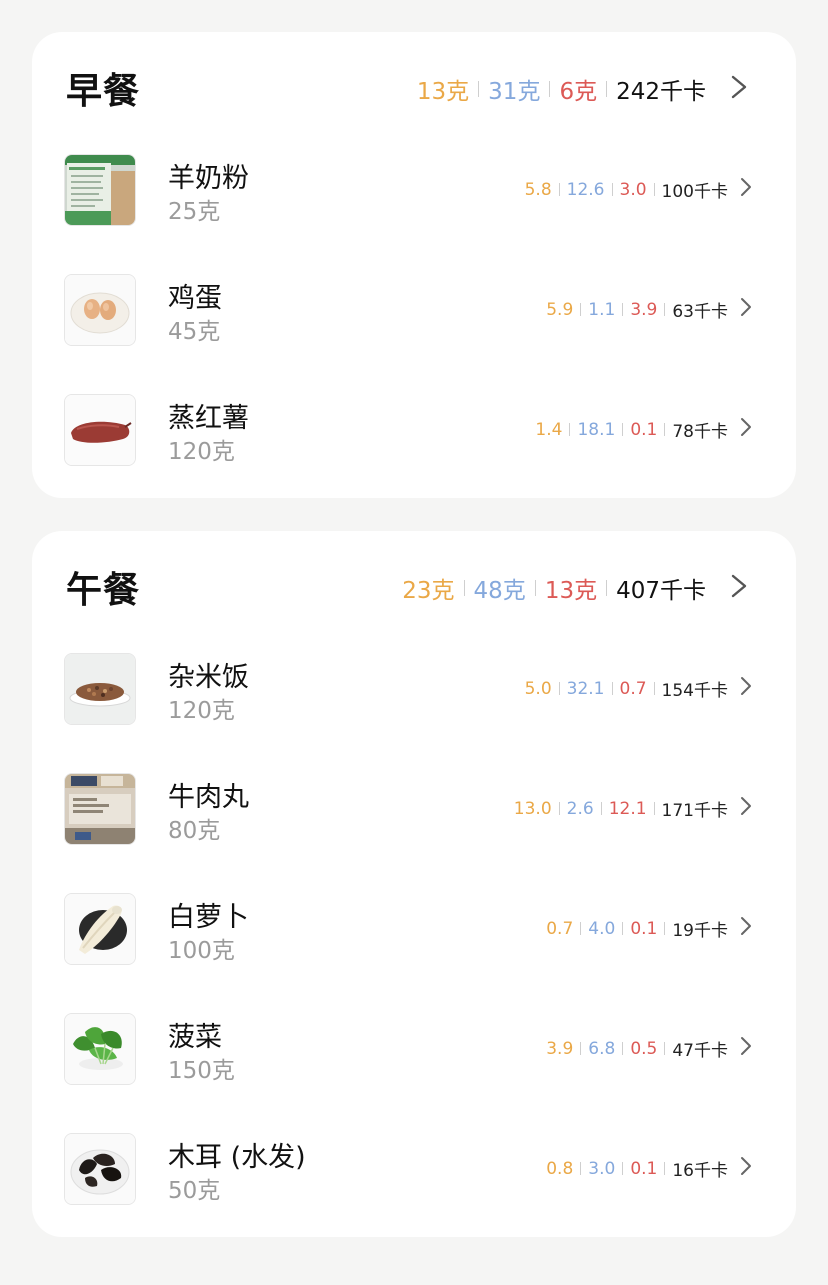 This screenshot has height=1285, width=828. What do you see at coordinates (201, 951) in the screenshot?
I see `food-quantity: 100克` at bounding box center [201, 951].